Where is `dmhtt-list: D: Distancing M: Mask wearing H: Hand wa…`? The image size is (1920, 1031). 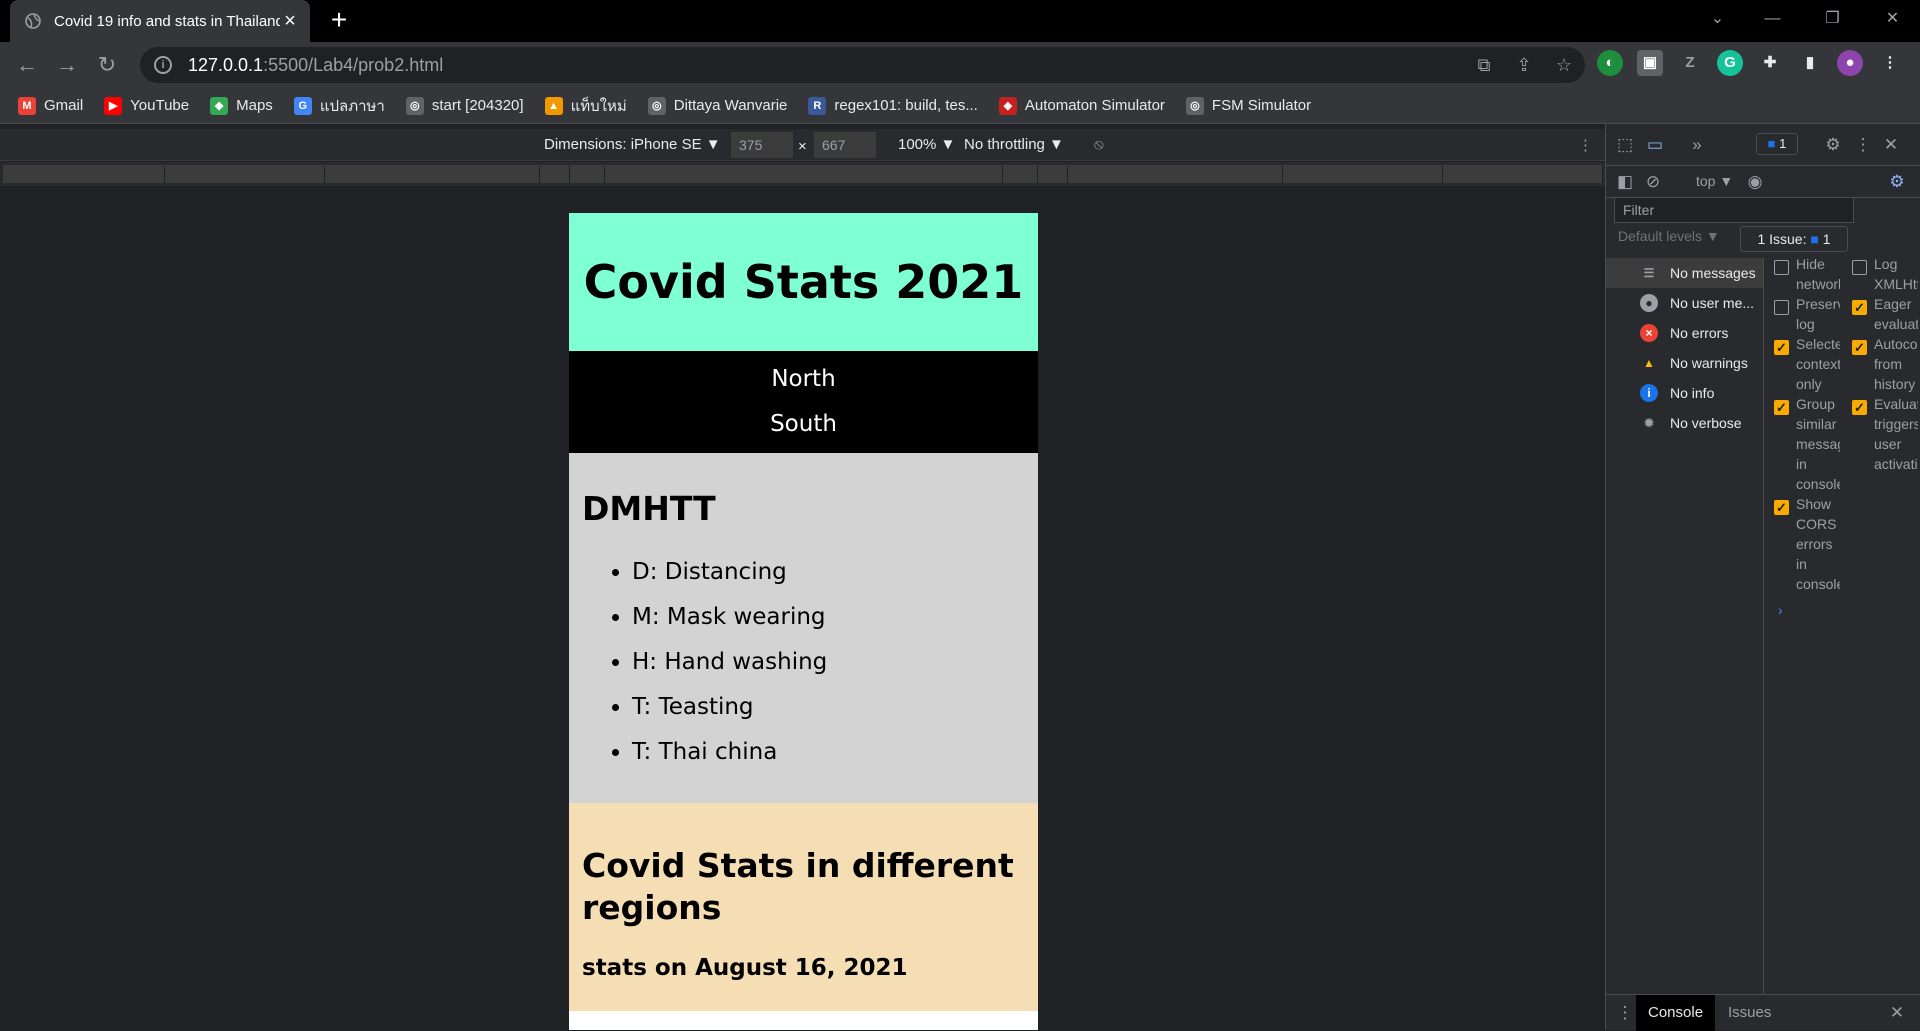 dmhtt-list: D: Distancing M: Mask wearing H: Hand wa… is located at coordinates (803, 662).